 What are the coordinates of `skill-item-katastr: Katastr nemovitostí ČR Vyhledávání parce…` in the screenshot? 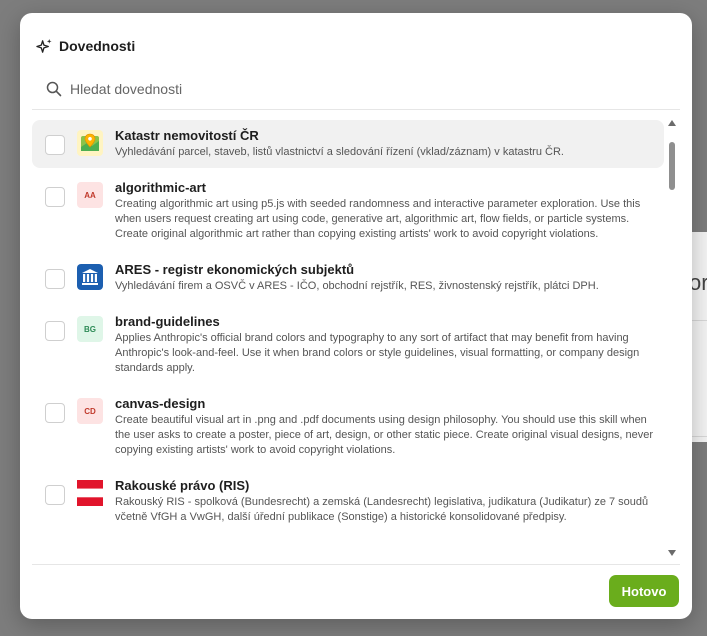 It's located at (348, 144).